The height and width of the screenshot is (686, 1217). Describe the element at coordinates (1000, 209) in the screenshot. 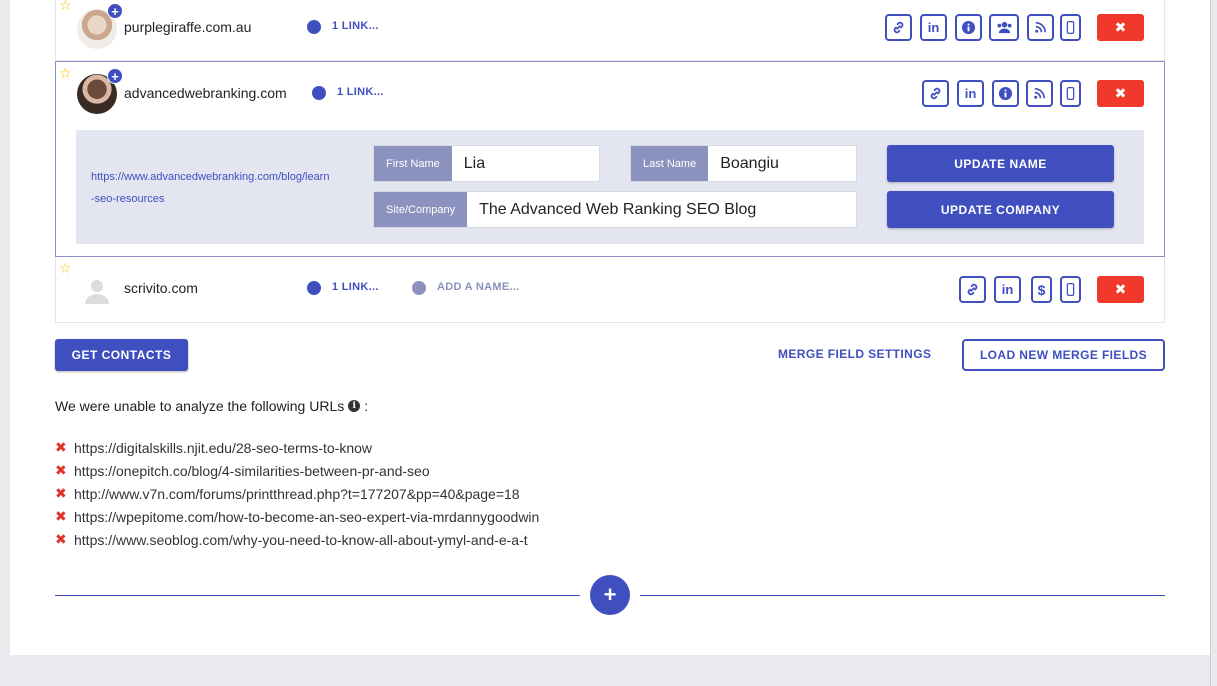

I see `update-company-button: UPDATE COMPANY` at that location.